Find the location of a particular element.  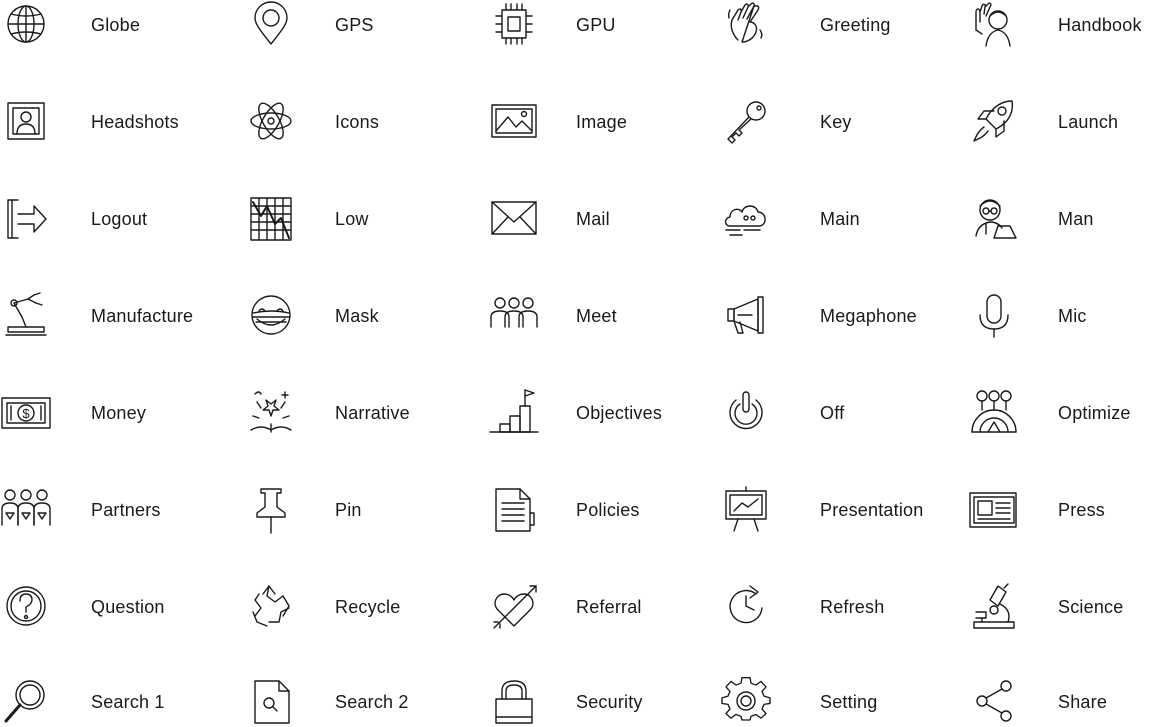

icon-tile: Partners is located at coordinates (120, 510).